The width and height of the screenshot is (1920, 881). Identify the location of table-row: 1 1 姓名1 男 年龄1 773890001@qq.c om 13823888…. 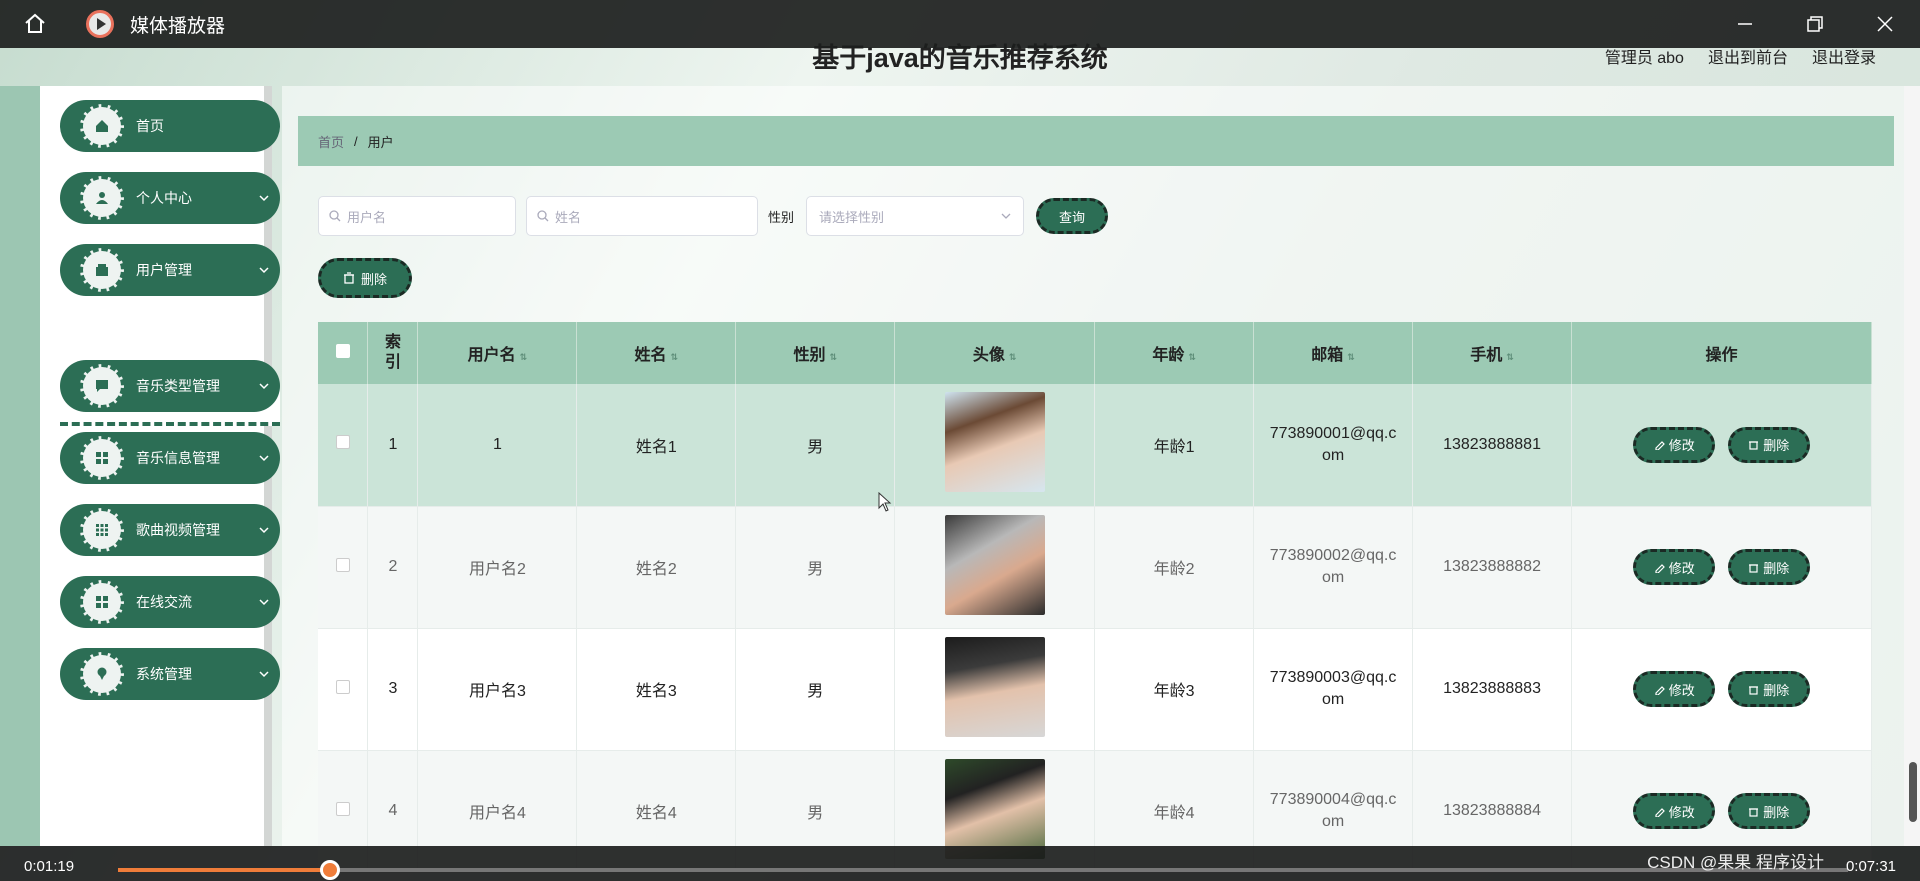
(1095, 445).